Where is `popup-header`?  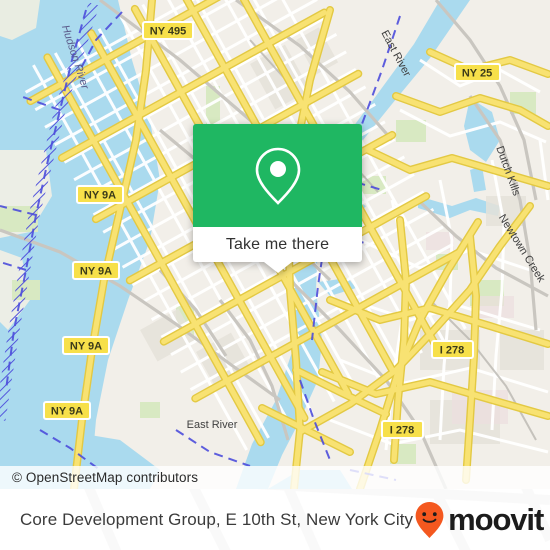
popup-header is located at coordinates (277, 175).